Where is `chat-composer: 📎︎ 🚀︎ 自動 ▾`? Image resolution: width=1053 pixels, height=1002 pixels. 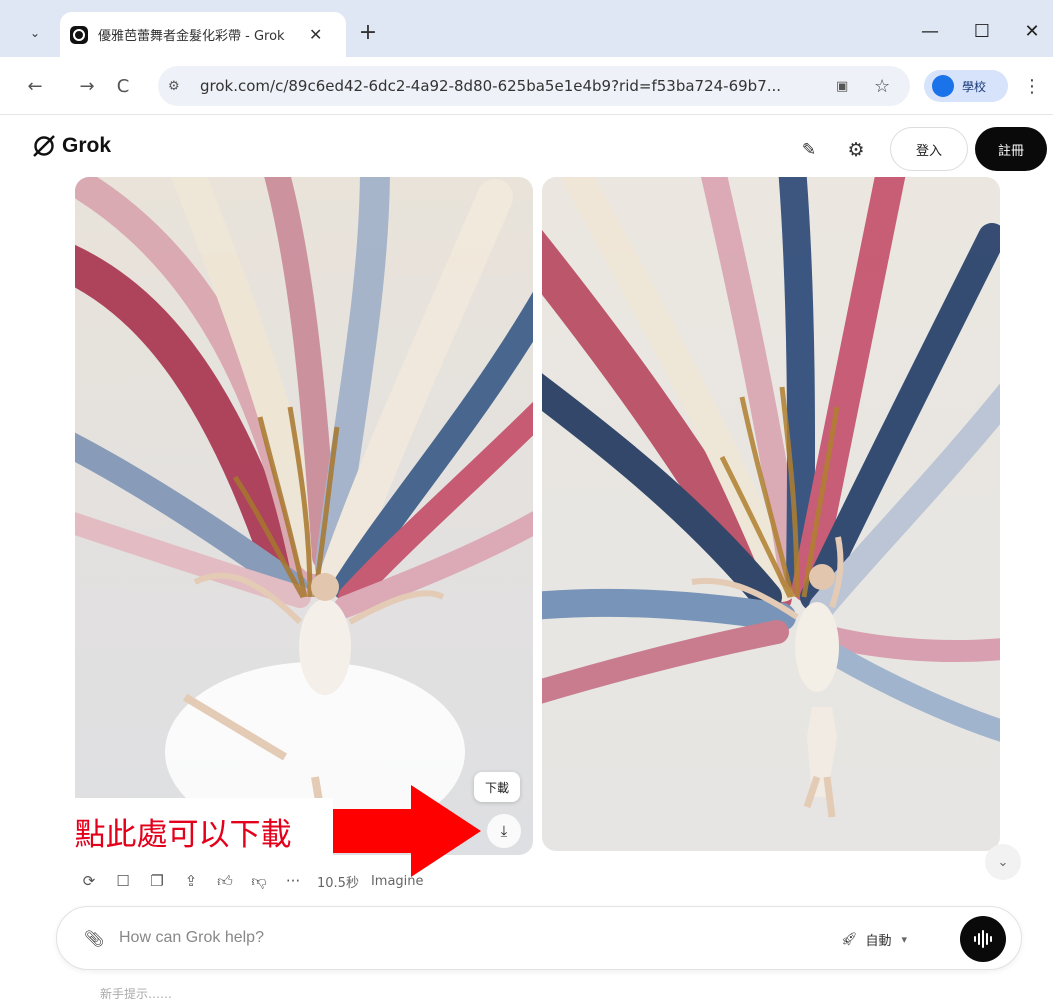 chat-composer: 📎︎ 🚀︎ 自動 ▾ is located at coordinates (539, 938).